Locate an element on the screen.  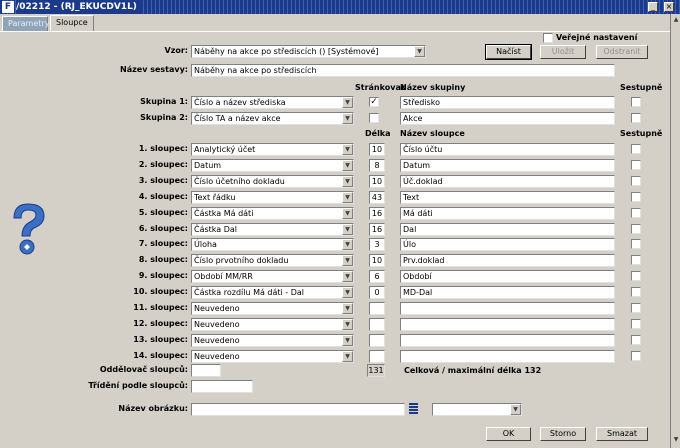
ok-button: OK is located at coordinates (508, 434).